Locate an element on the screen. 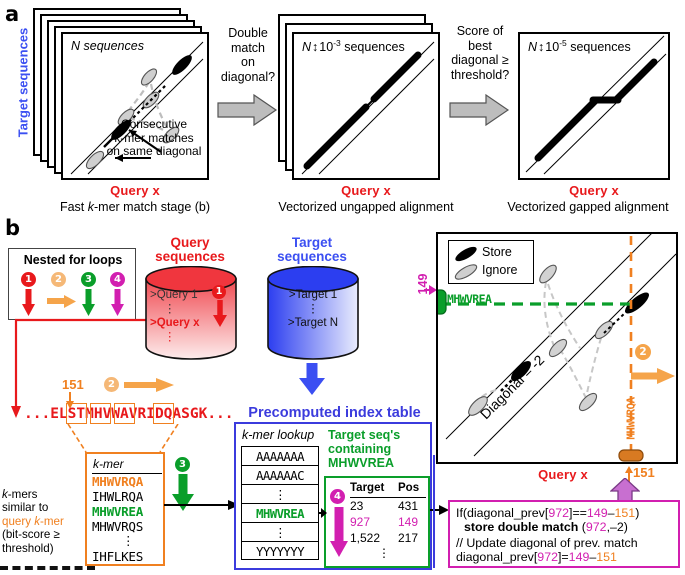 This screenshot has height=575, width=685. stage3-inner-label-exp: -5 is located at coordinates (563, 43).